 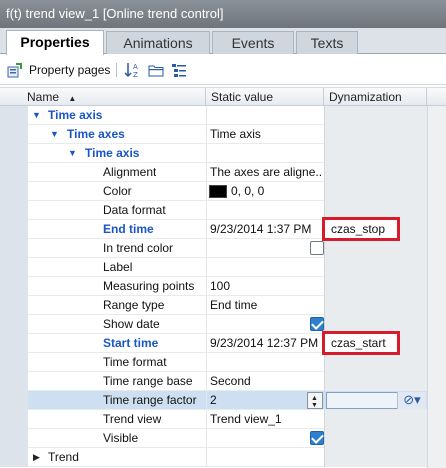 What do you see at coordinates (233, 305) in the screenshot?
I see `row-value: End time` at bounding box center [233, 305].